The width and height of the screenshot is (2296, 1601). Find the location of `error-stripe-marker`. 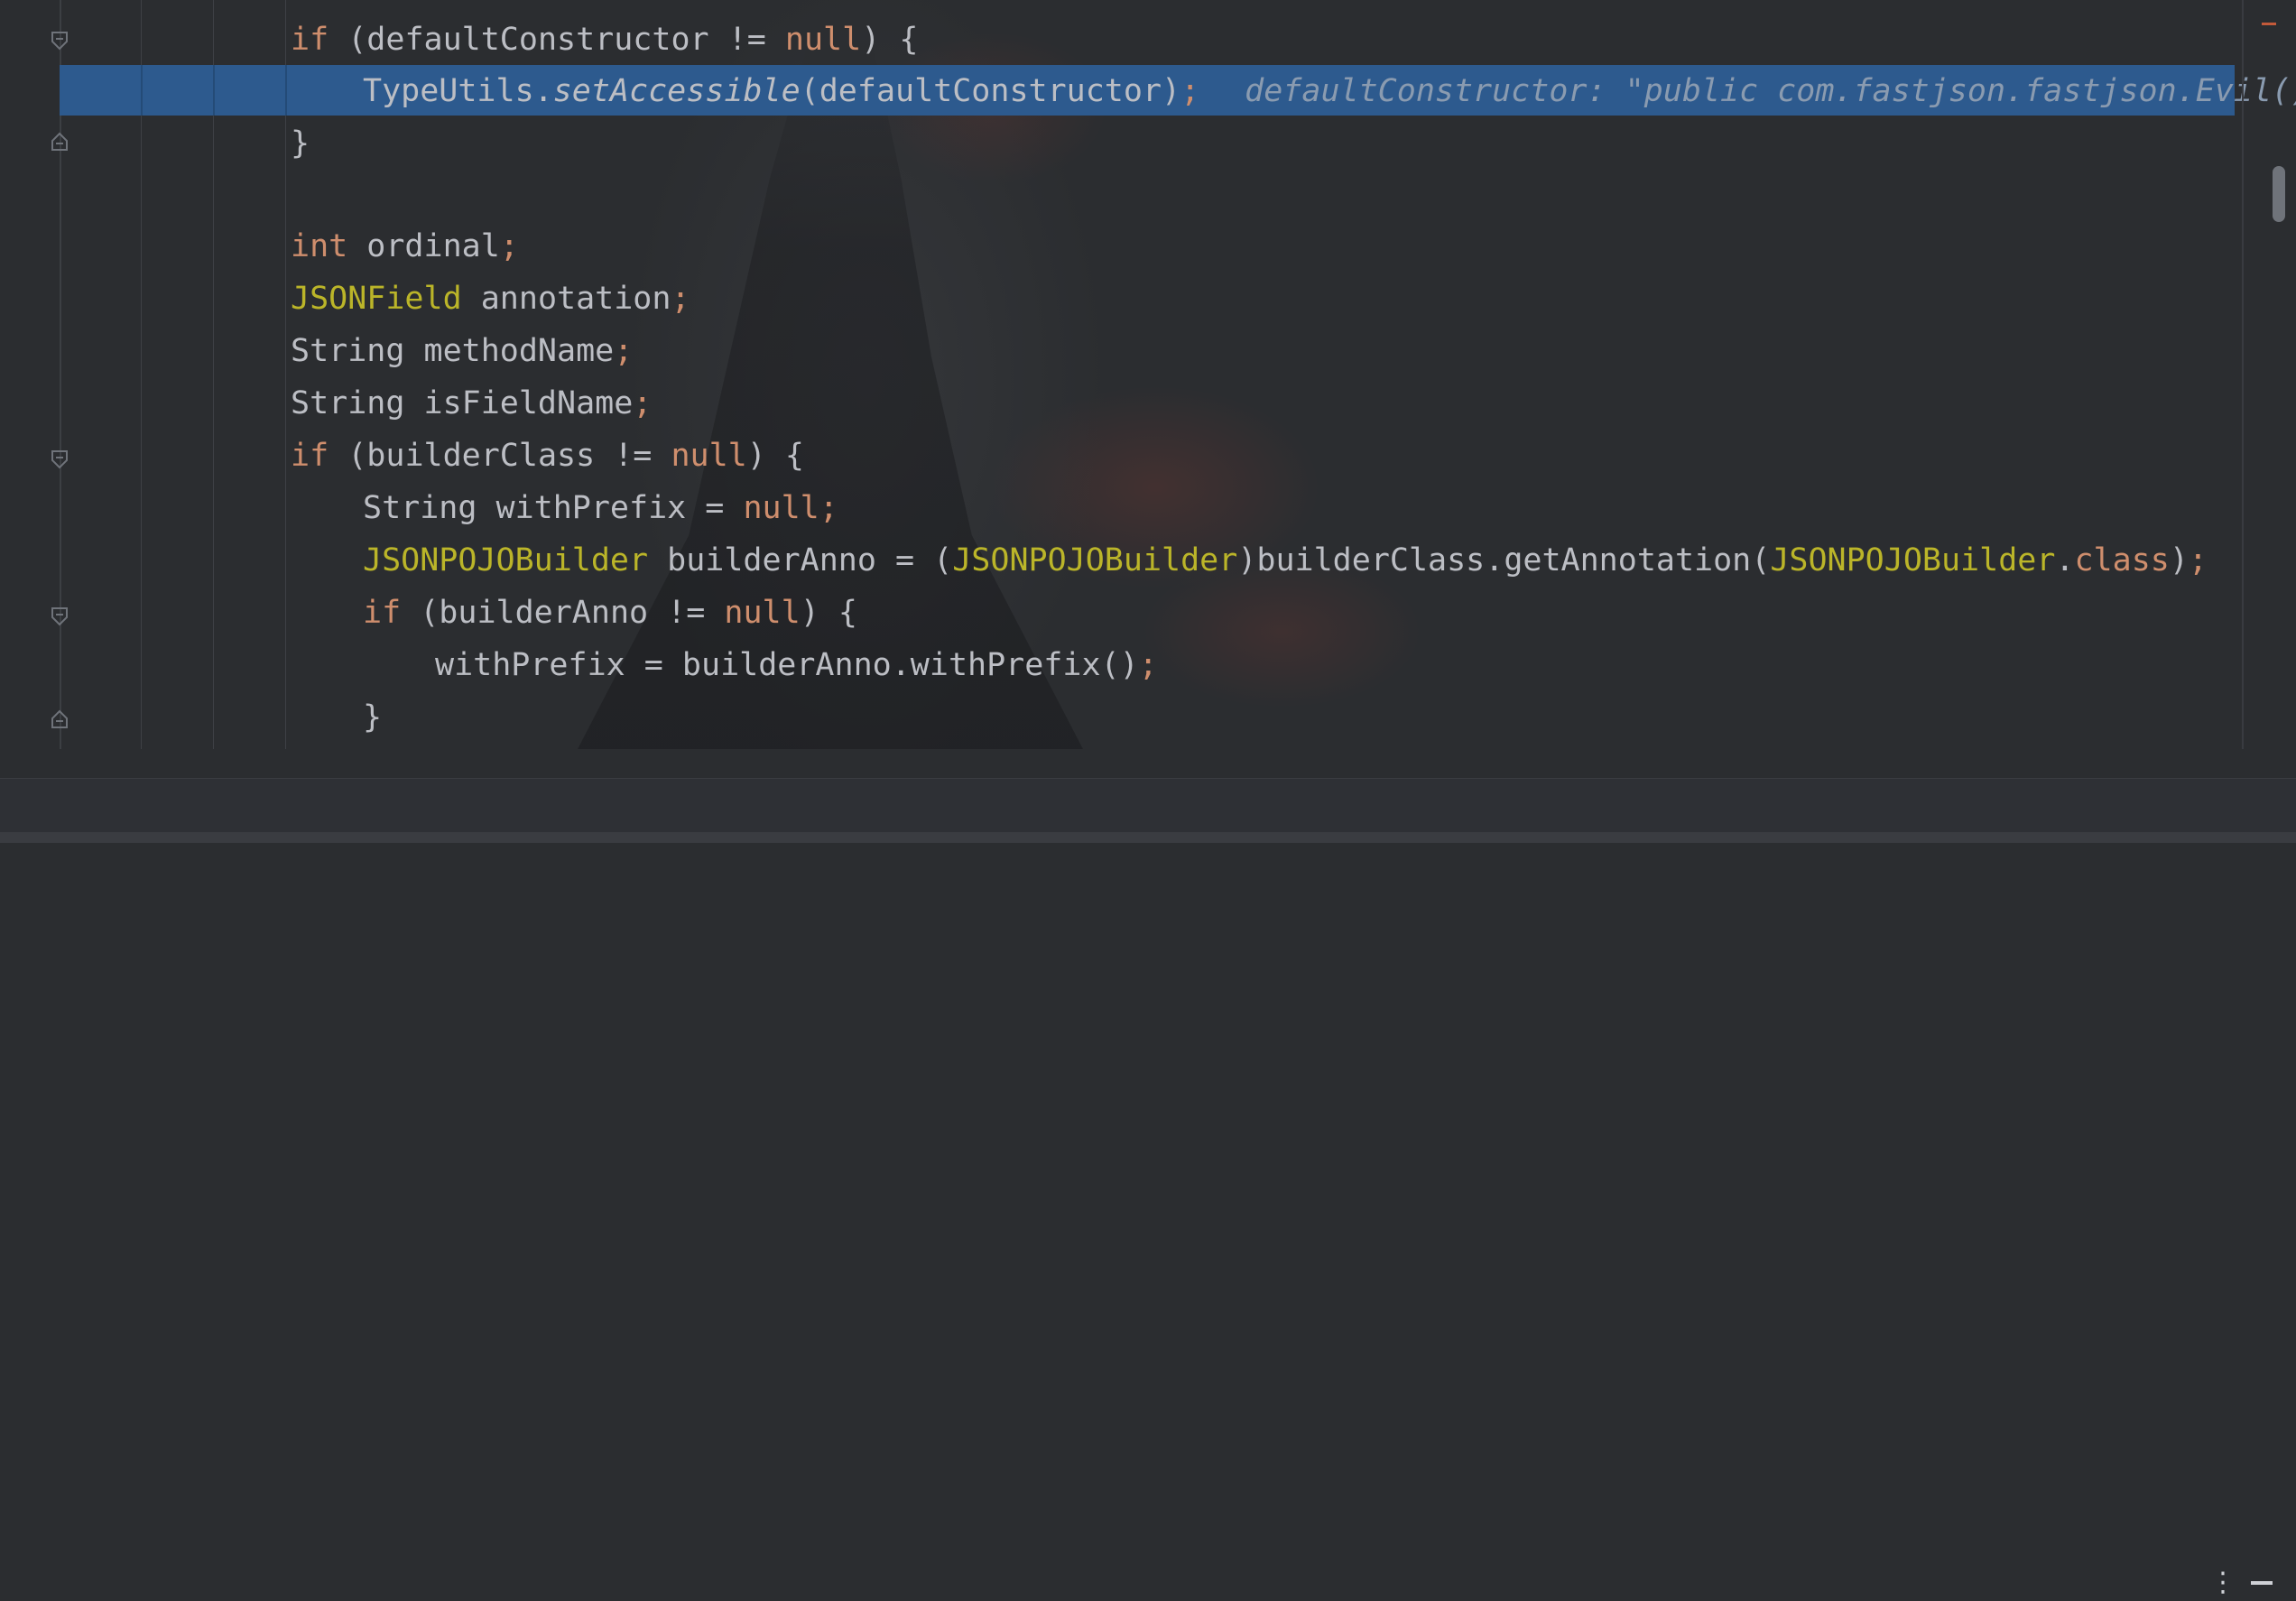

error-stripe-marker is located at coordinates (2269, 24).